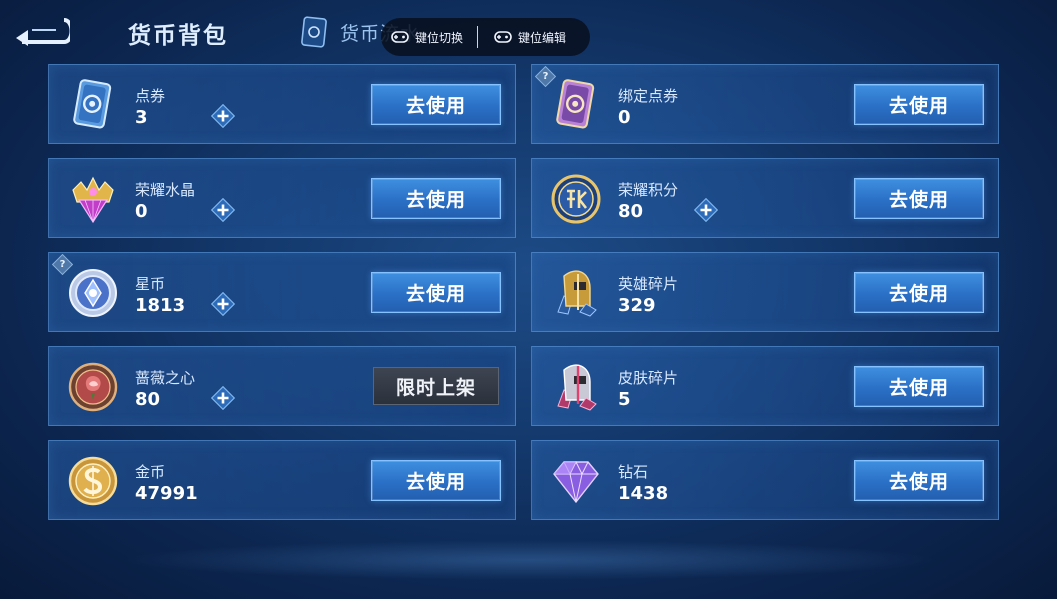 This screenshot has height=599, width=1057. What do you see at coordinates (92, 104) in the screenshot?
I see `coupon-ticket-icon` at bounding box center [92, 104].